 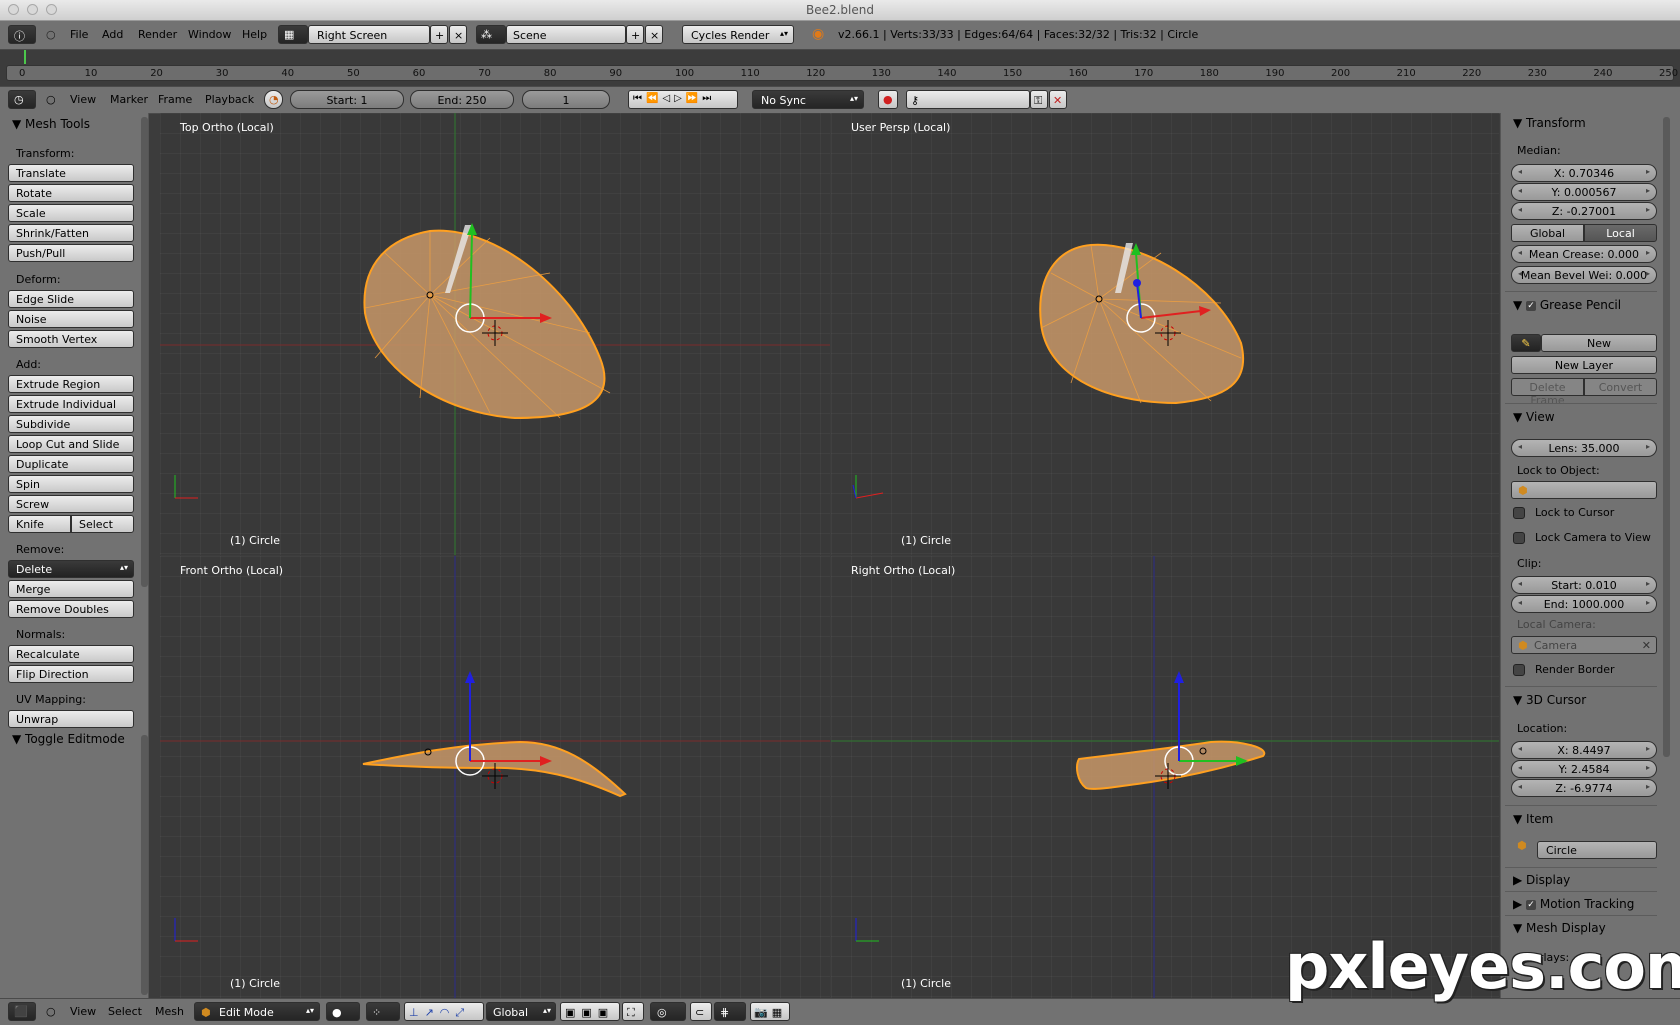 What do you see at coordinates (462, 99) in the screenshot?
I see `end-frame-field: End: 250` at bounding box center [462, 99].